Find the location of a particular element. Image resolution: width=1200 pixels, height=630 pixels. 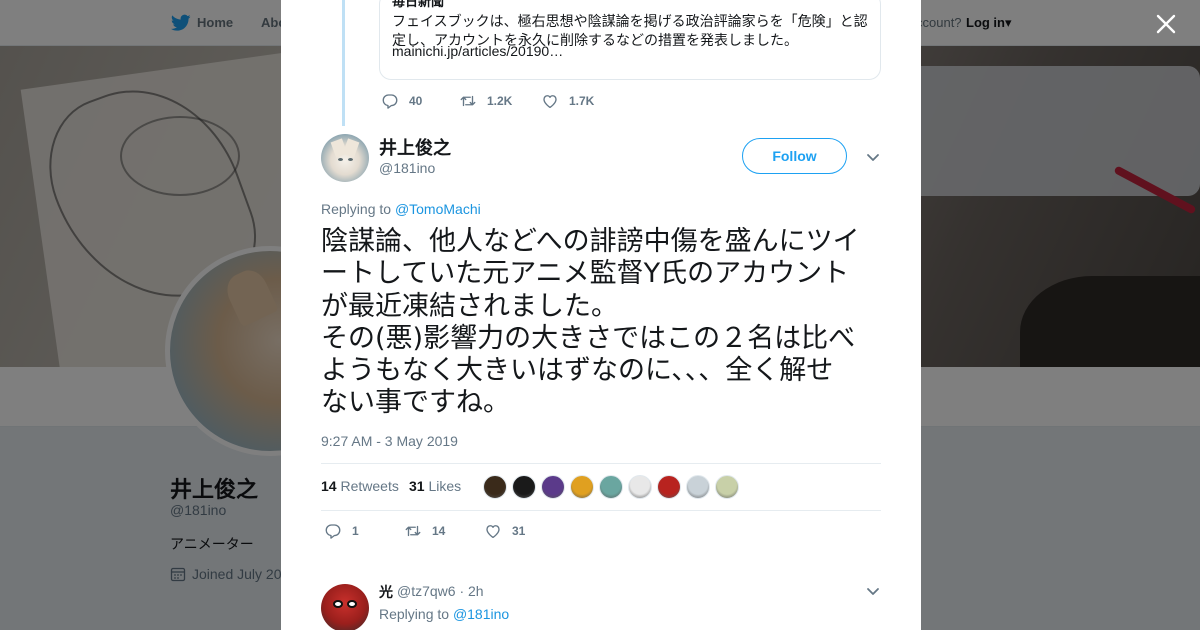

reply-count: 40 is located at coordinates (416, 101).